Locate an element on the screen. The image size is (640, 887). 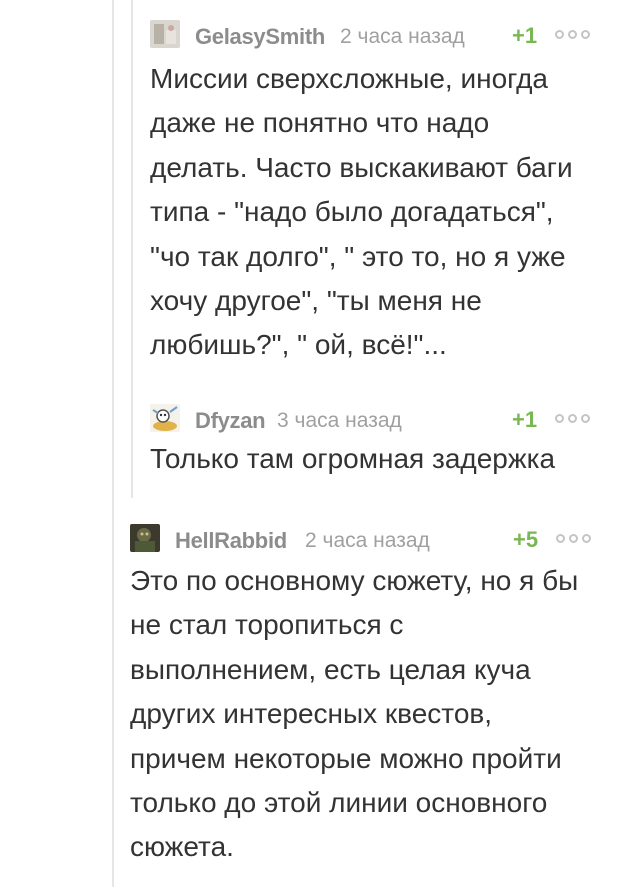
comment-line: Миссии сверхсложные, иногда is located at coordinates (349, 78).